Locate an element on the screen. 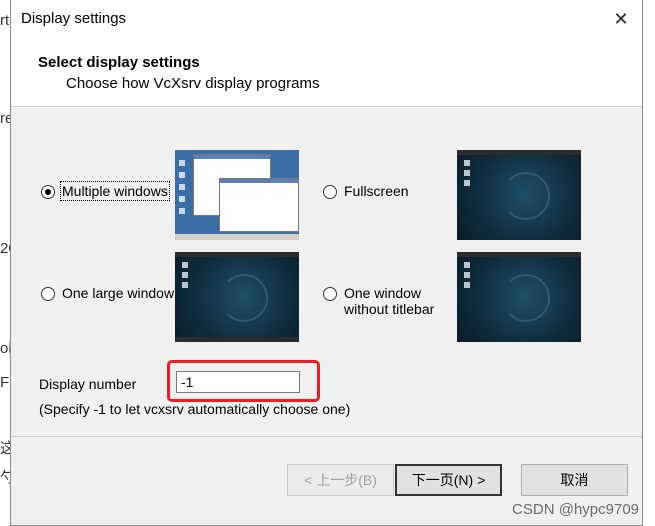 This screenshot has width=655, height=526. radio-label: Multiple windows is located at coordinates (115, 191).